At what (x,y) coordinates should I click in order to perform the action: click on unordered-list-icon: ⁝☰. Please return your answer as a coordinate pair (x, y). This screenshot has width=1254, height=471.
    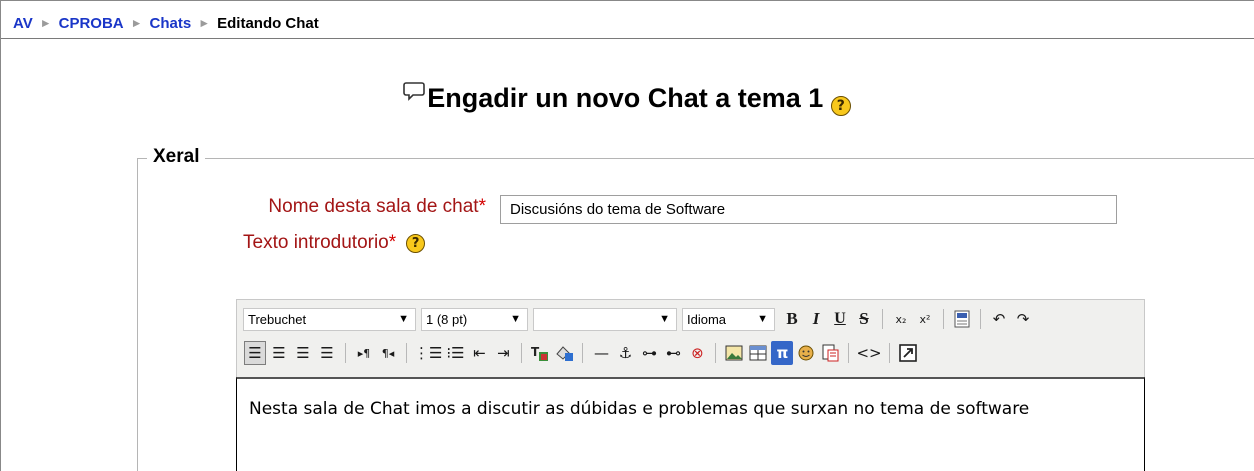
    Looking at the image, I should click on (455, 353).